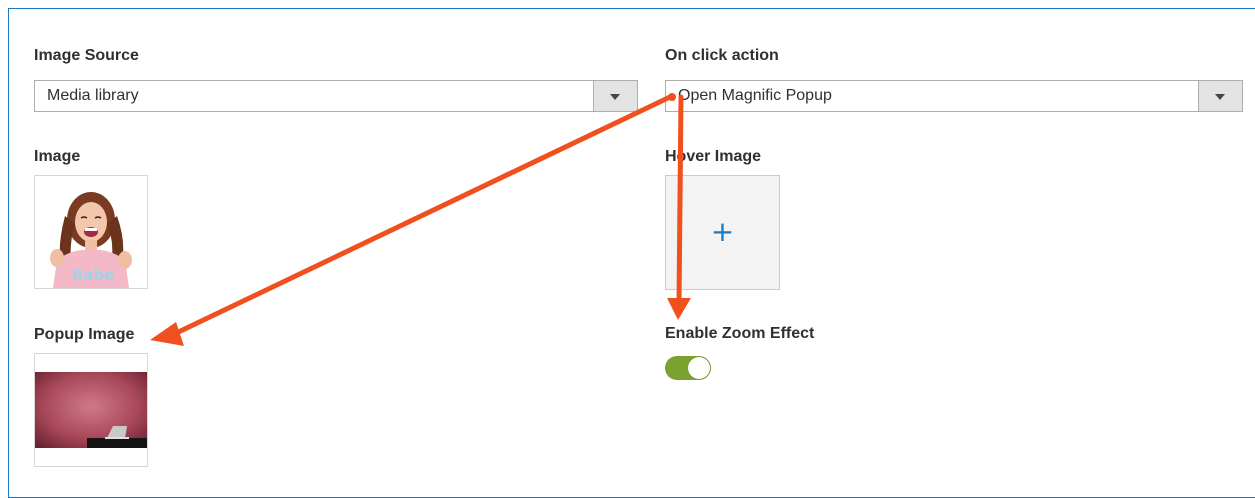 This screenshot has width=1255, height=498. What do you see at coordinates (93, 275) in the screenshot?
I see `svg-text: Babe` at bounding box center [93, 275].